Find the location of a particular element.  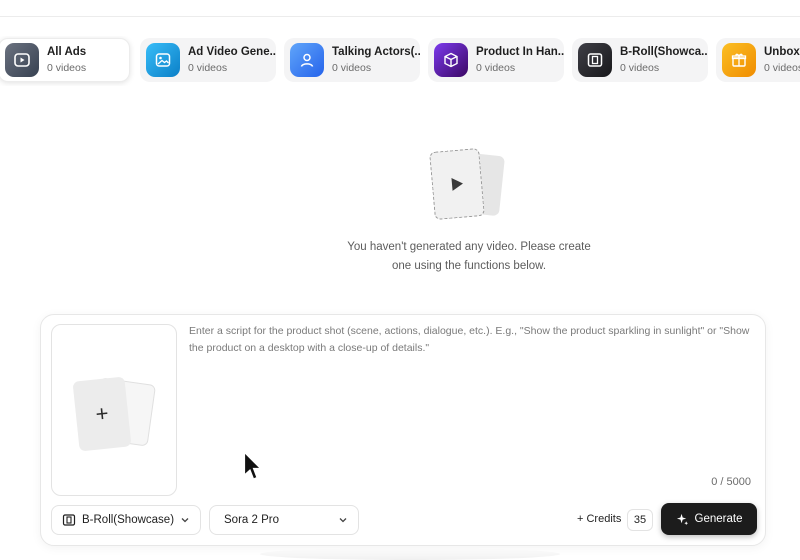

credits-badge: 35 is located at coordinates (640, 520).